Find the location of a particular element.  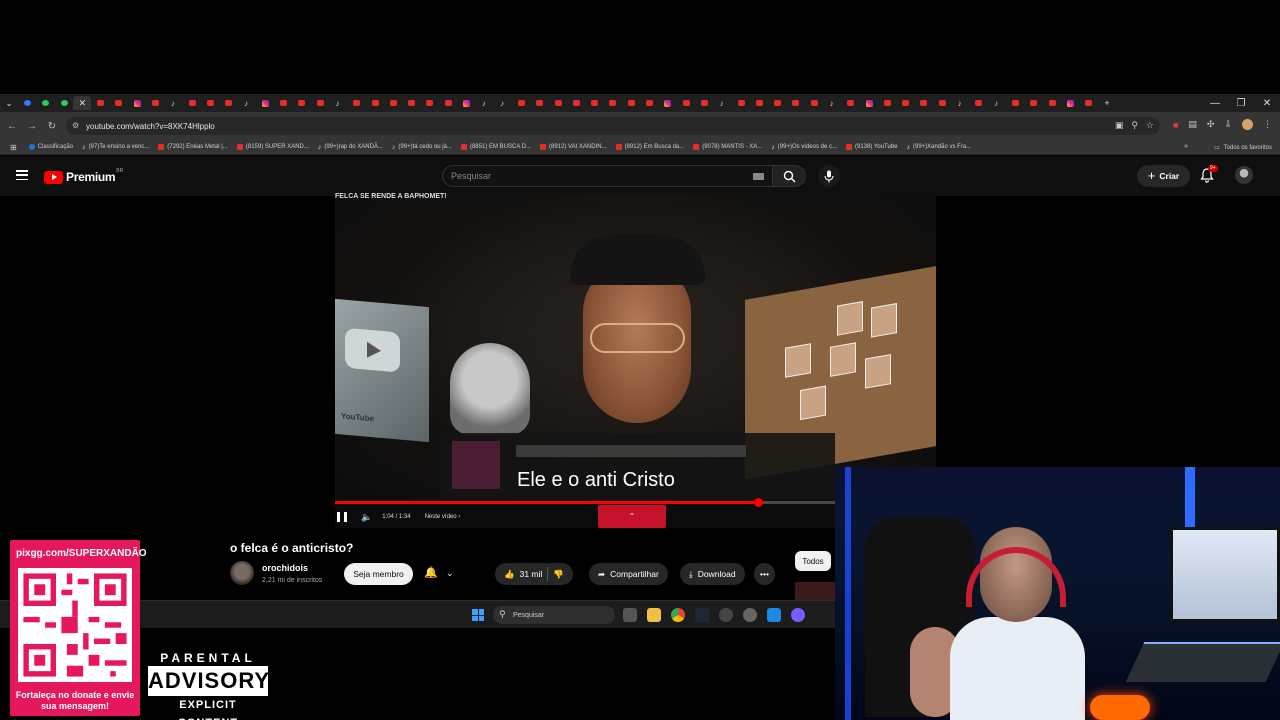

chevron-down-icon: ⌄ is located at coordinates (450, 573).